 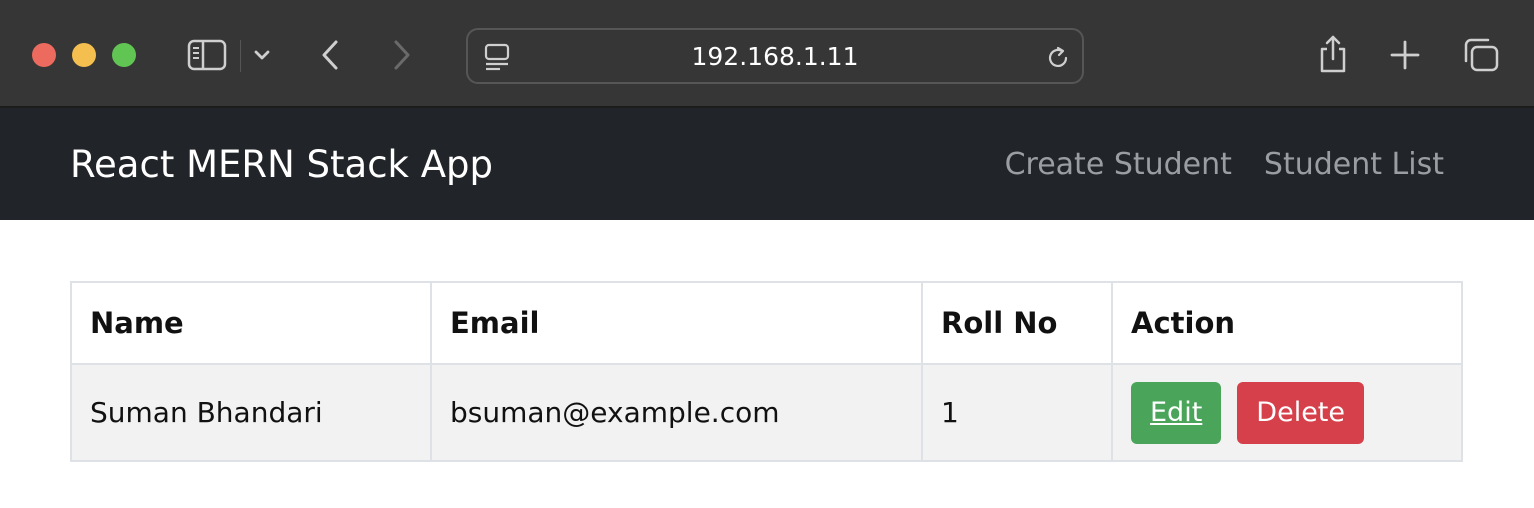 What do you see at coordinates (281, 164) in the screenshot?
I see `app-brand: React MERN Stack App` at bounding box center [281, 164].